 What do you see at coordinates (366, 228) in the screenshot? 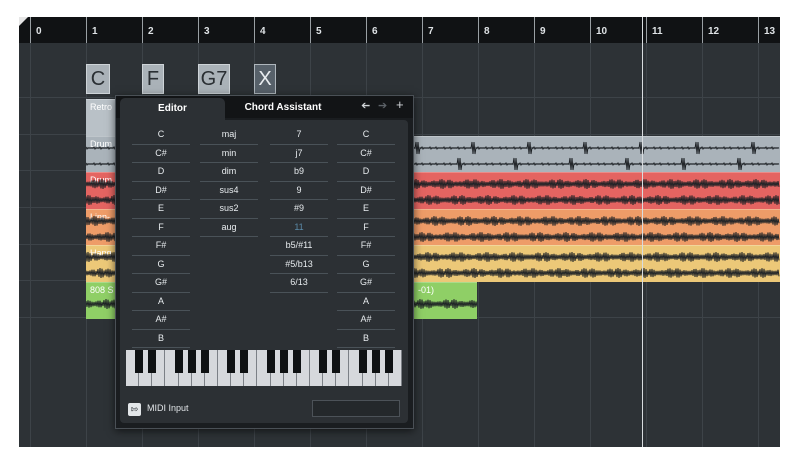
I see `bass-note-option: F` at bounding box center [366, 228].